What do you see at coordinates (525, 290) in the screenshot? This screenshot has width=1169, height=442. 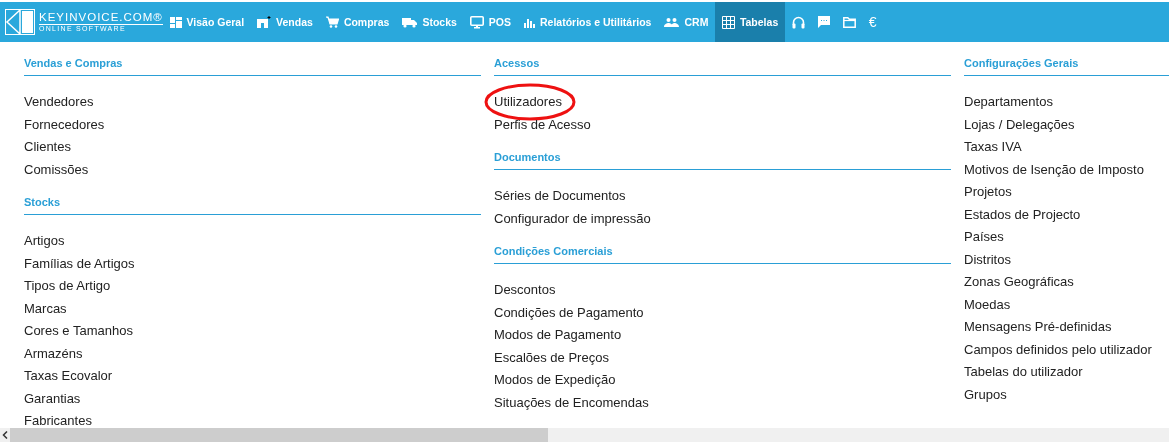 I see `menu-link: Descontos` at bounding box center [525, 290].